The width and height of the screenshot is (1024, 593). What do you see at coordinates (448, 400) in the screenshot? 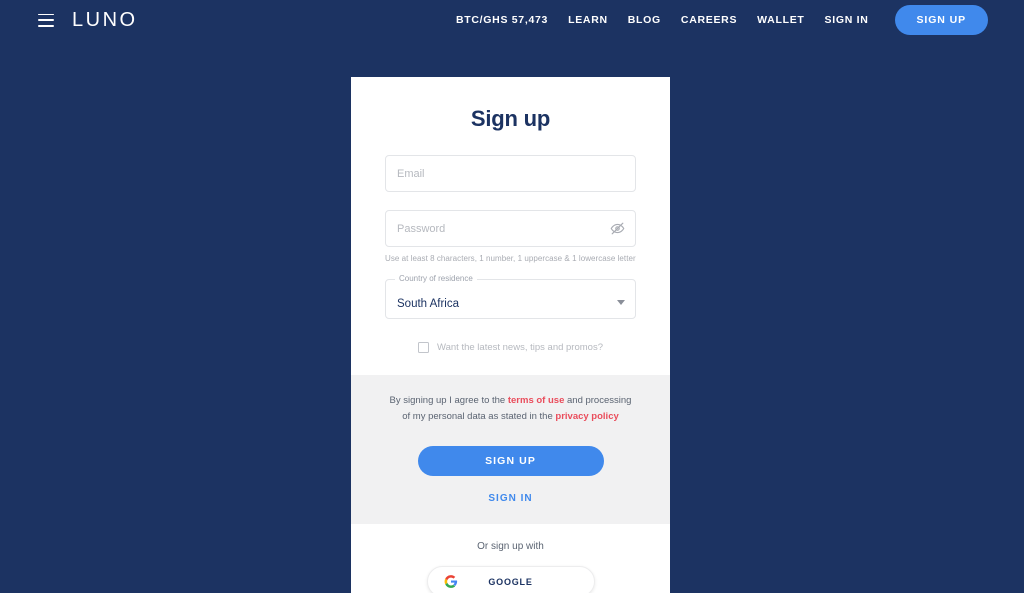
I see `terms-text-prefix: By signing up I agree to the` at bounding box center [448, 400].